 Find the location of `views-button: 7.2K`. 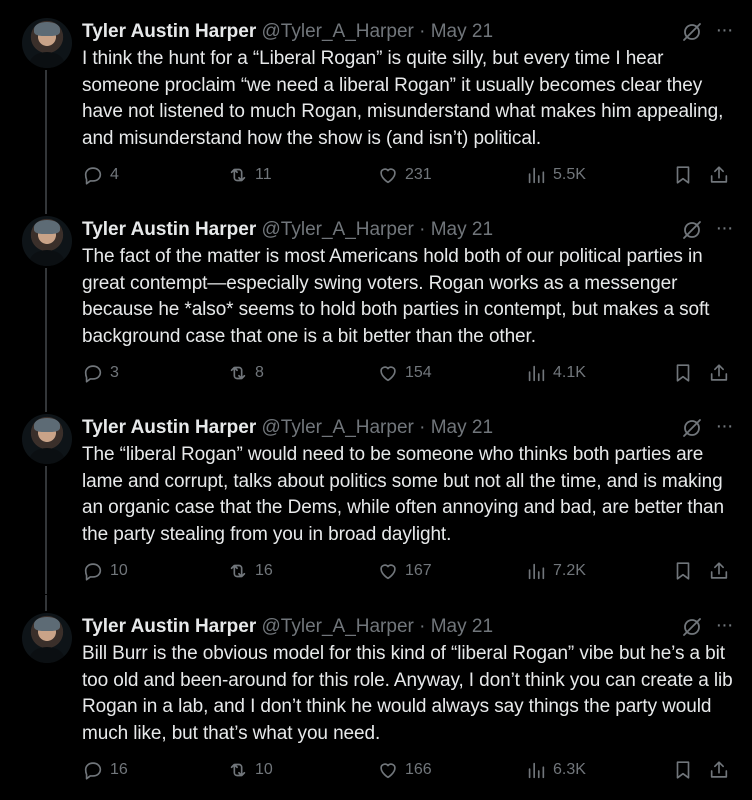

views-button: 7.2K is located at coordinates (555, 571).